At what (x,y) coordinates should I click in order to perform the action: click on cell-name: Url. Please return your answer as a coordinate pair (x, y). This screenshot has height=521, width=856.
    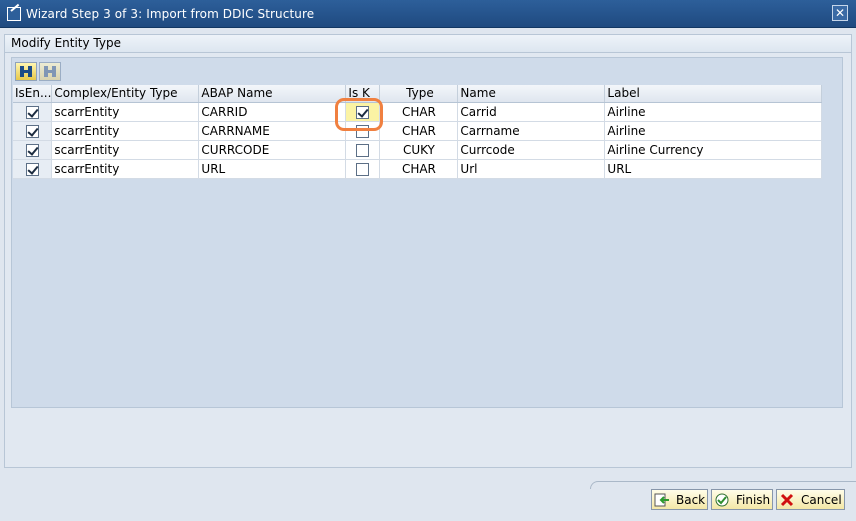
    Looking at the image, I should click on (531, 169).